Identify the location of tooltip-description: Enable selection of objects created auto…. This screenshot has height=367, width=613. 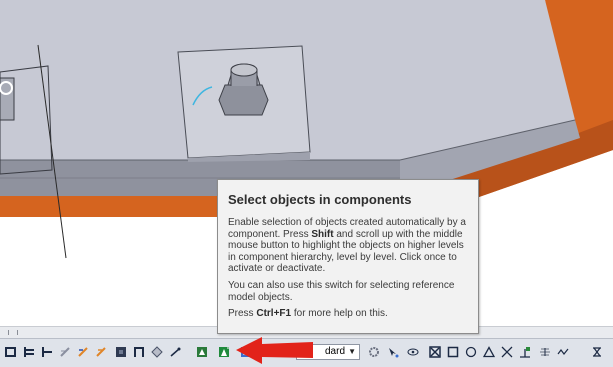
(347, 246).